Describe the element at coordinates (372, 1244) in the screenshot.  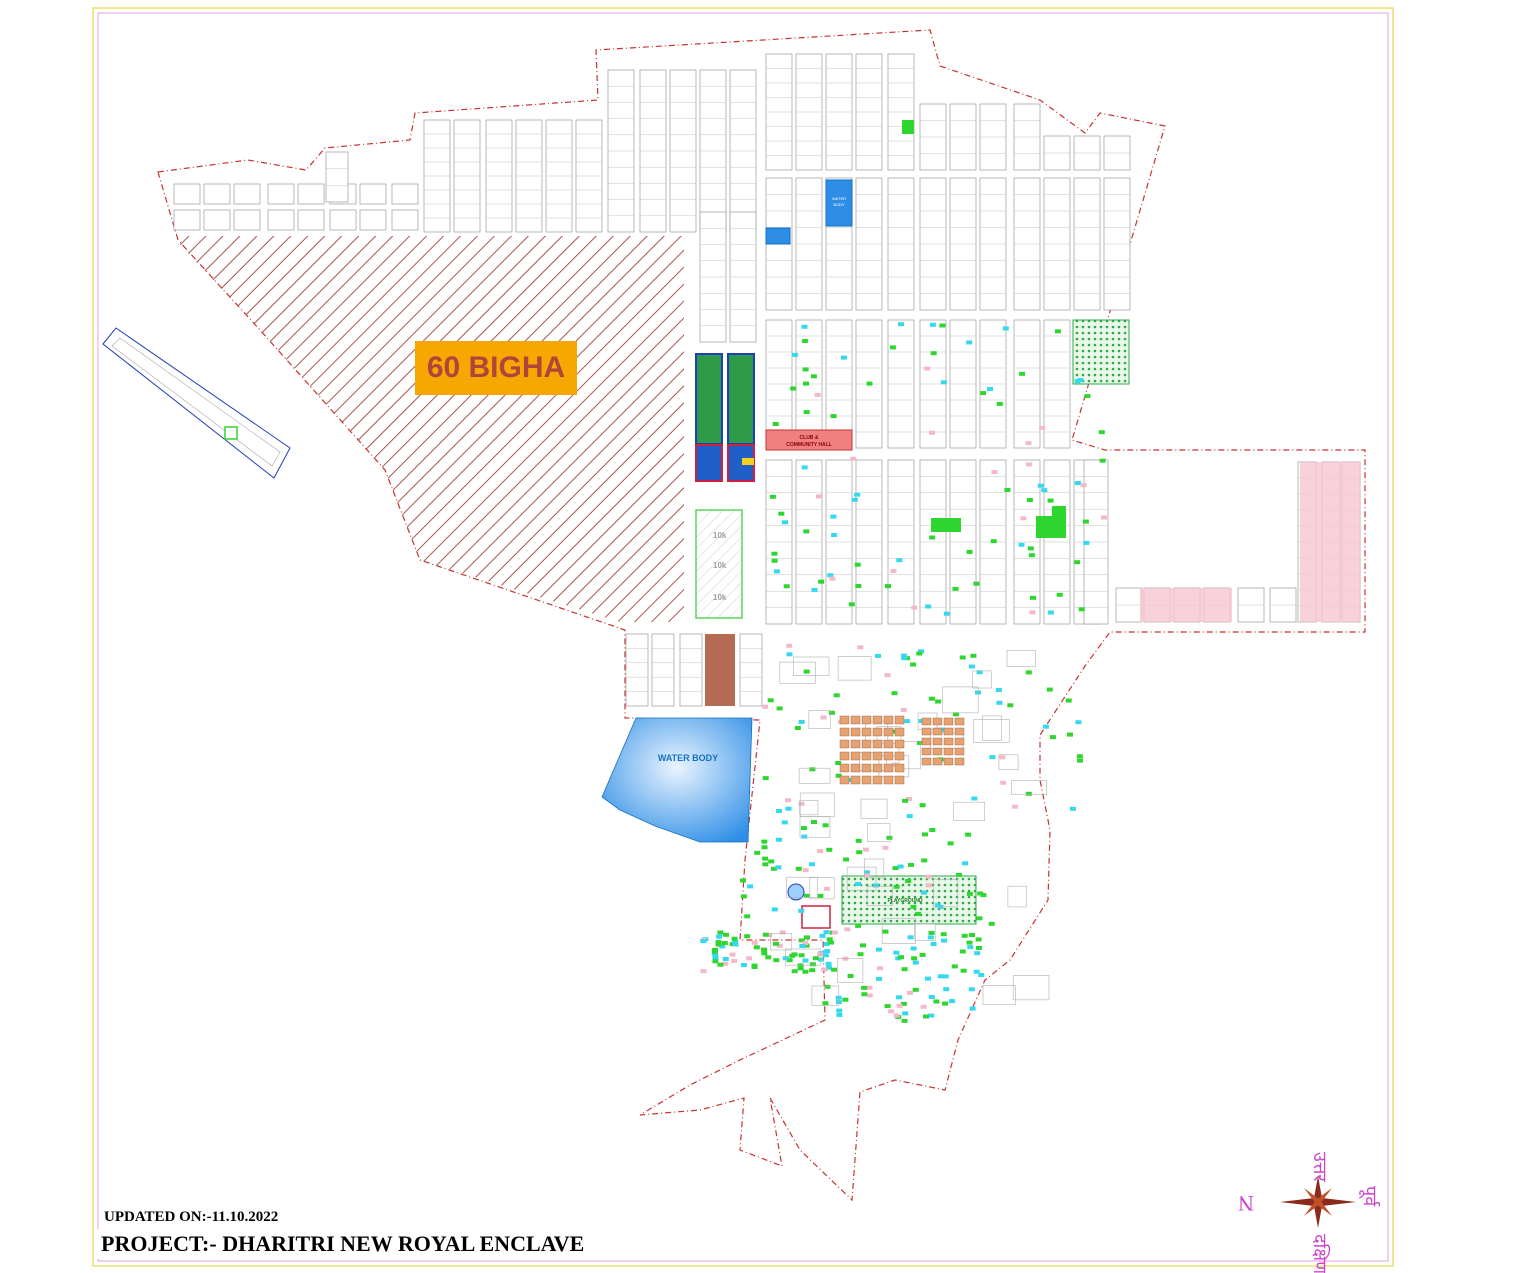
I see `project-title: PROJECT:- DHARITRI NEW ROYAL ENCLAVE` at that location.